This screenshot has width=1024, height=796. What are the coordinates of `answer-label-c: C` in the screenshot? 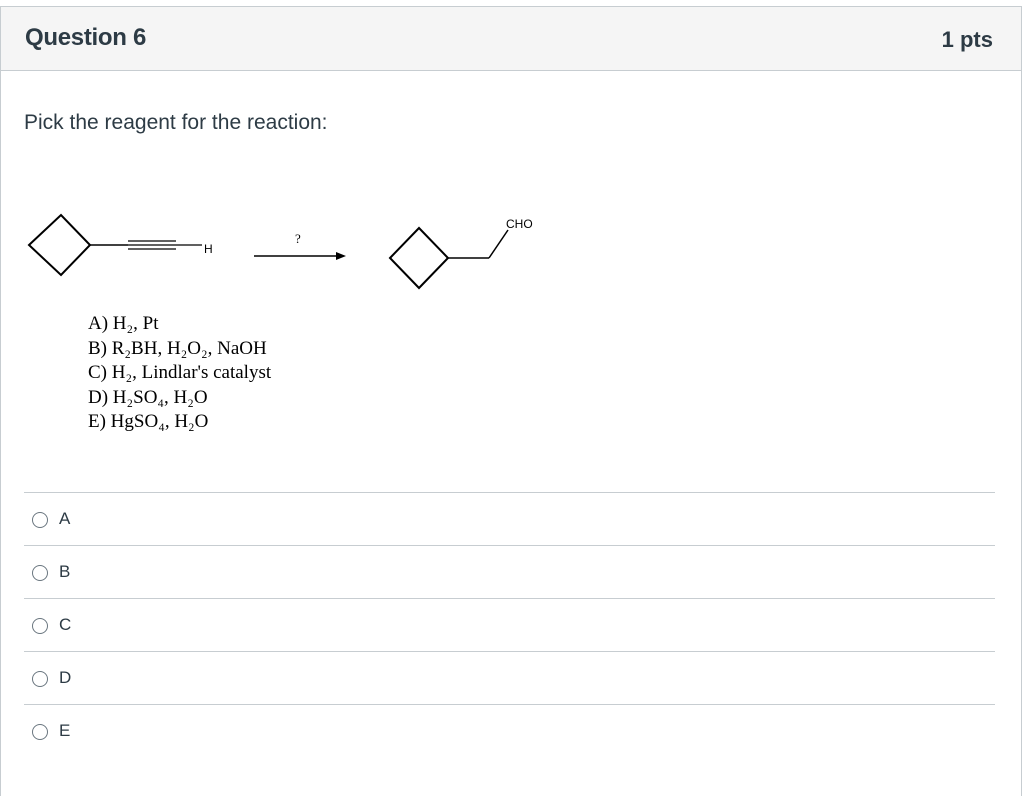 It's located at (65, 625).